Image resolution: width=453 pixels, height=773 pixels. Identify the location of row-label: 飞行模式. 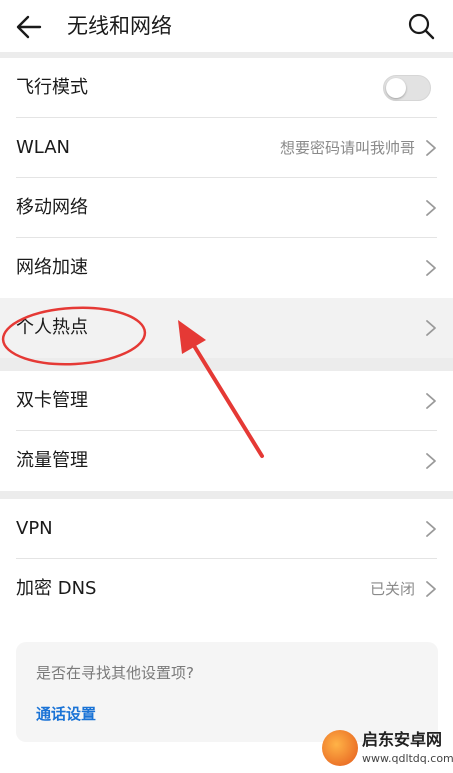
(52, 87).